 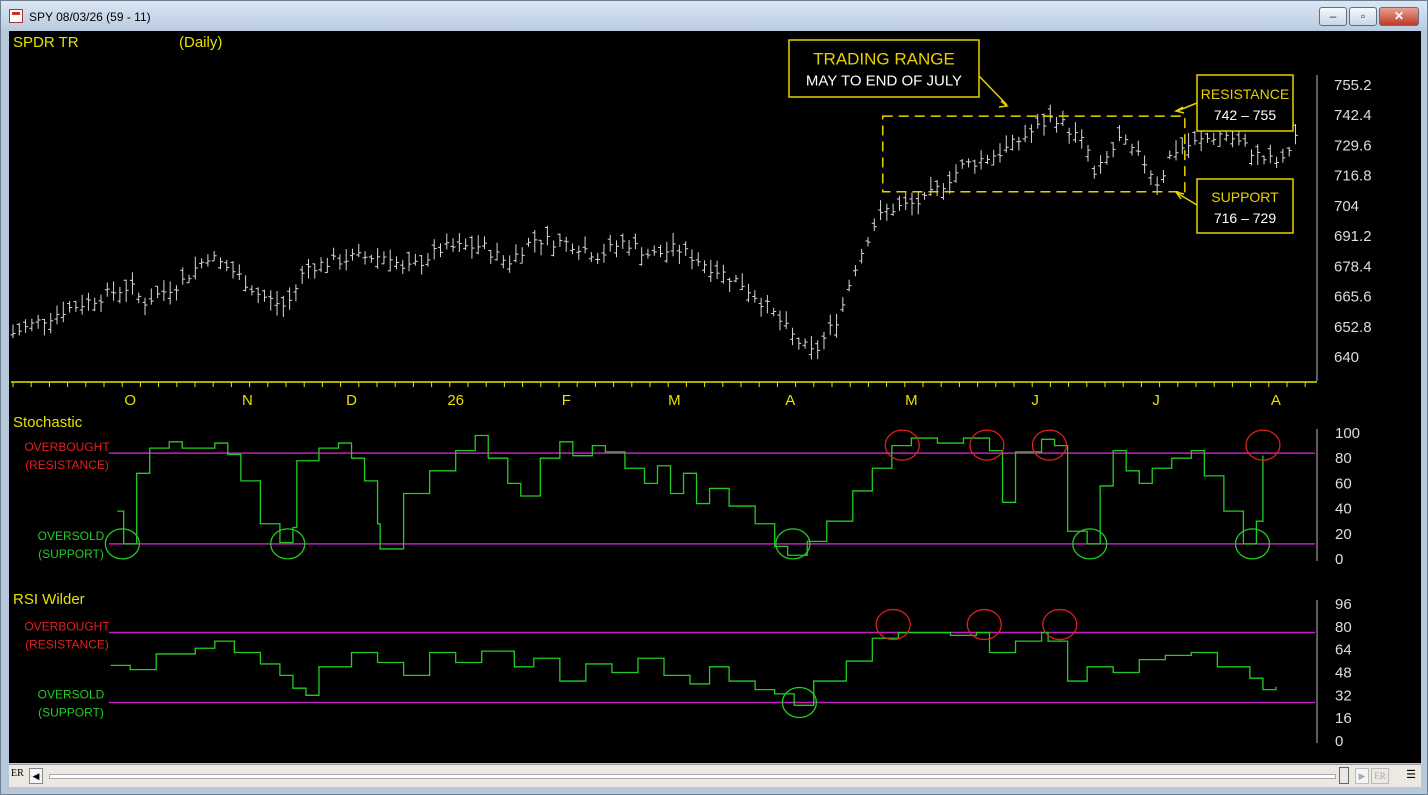 What do you see at coordinates (693, 668) in the screenshot?
I see `rsi-line` at bounding box center [693, 668].